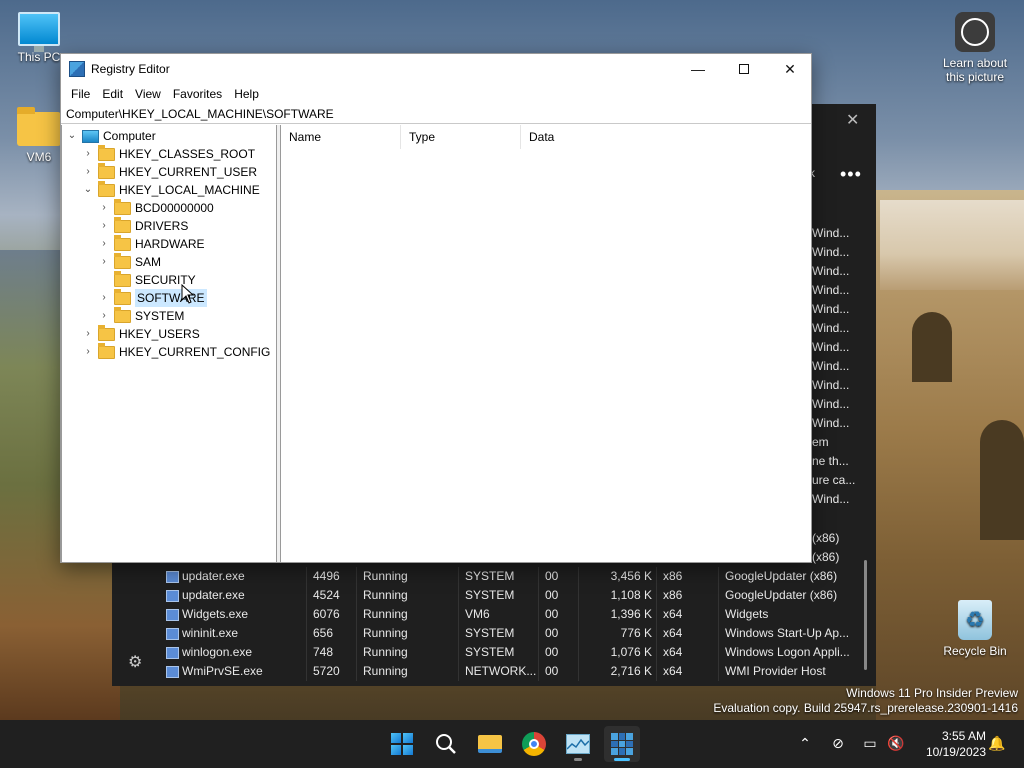 Image resolution: width=1024 pixels, height=768 pixels. Describe the element at coordinates (171, 298) in the screenshot. I see `tree-item-label-selected: SOFTWARE` at that location.